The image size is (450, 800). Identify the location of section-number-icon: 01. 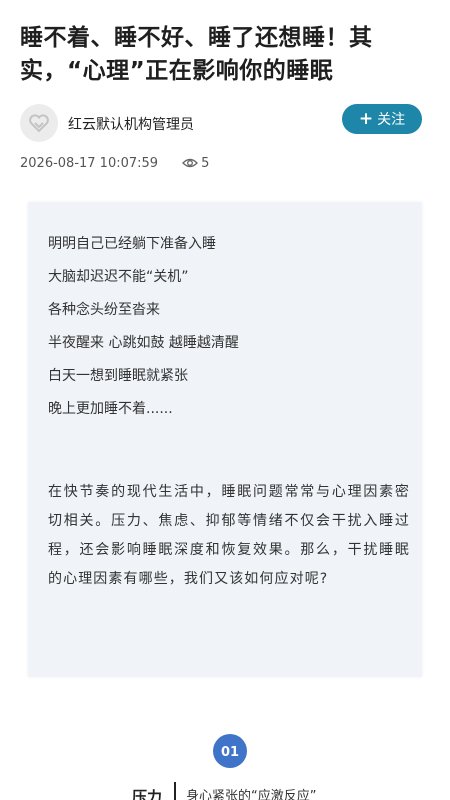
(230, 752).